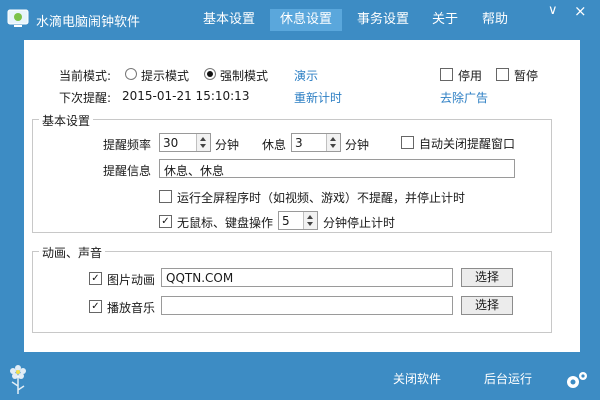 The height and width of the screenshot is (400, 600). I want to click on image-animation-label: 图片动画, so click(131, 280).